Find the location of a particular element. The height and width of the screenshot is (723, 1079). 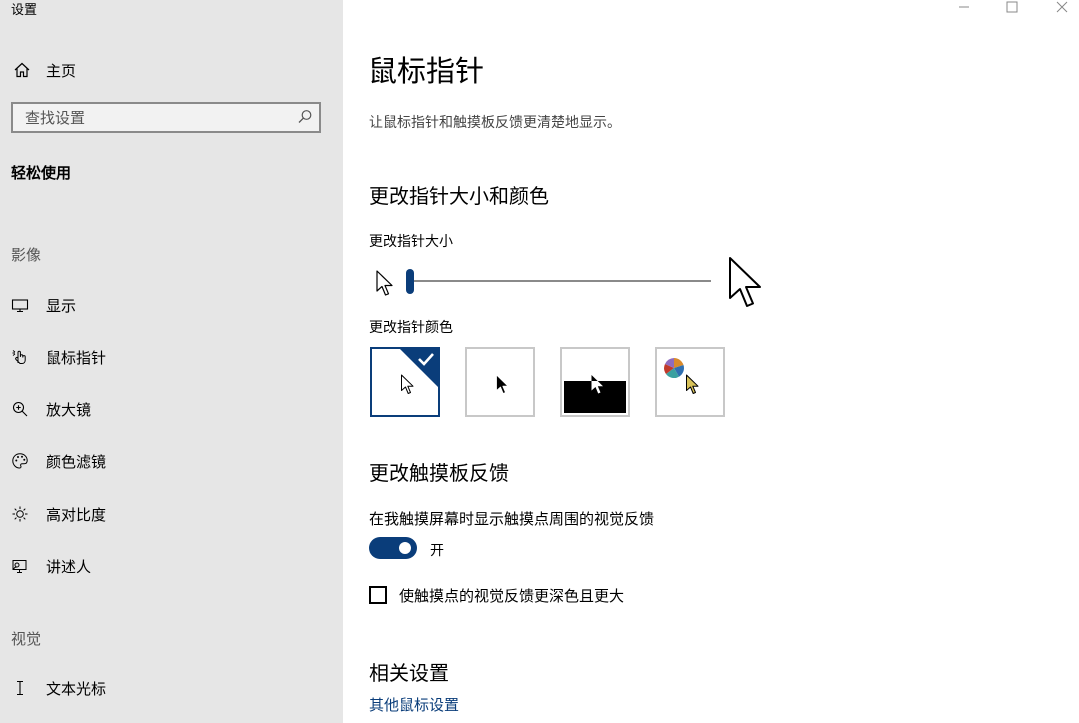

sidebar-item-label: 颜色滤镜 is located at coordinates (76, 461).